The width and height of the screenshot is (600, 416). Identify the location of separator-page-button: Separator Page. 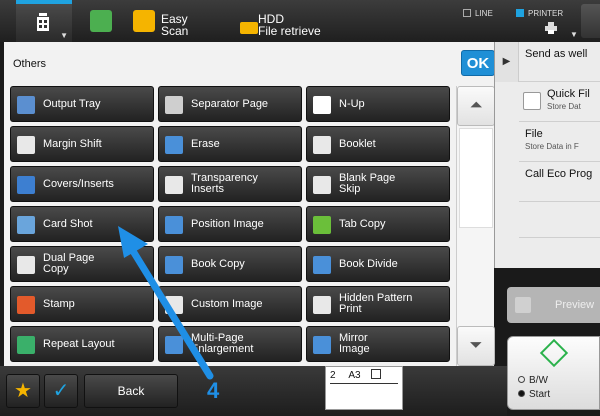
(230, 104).